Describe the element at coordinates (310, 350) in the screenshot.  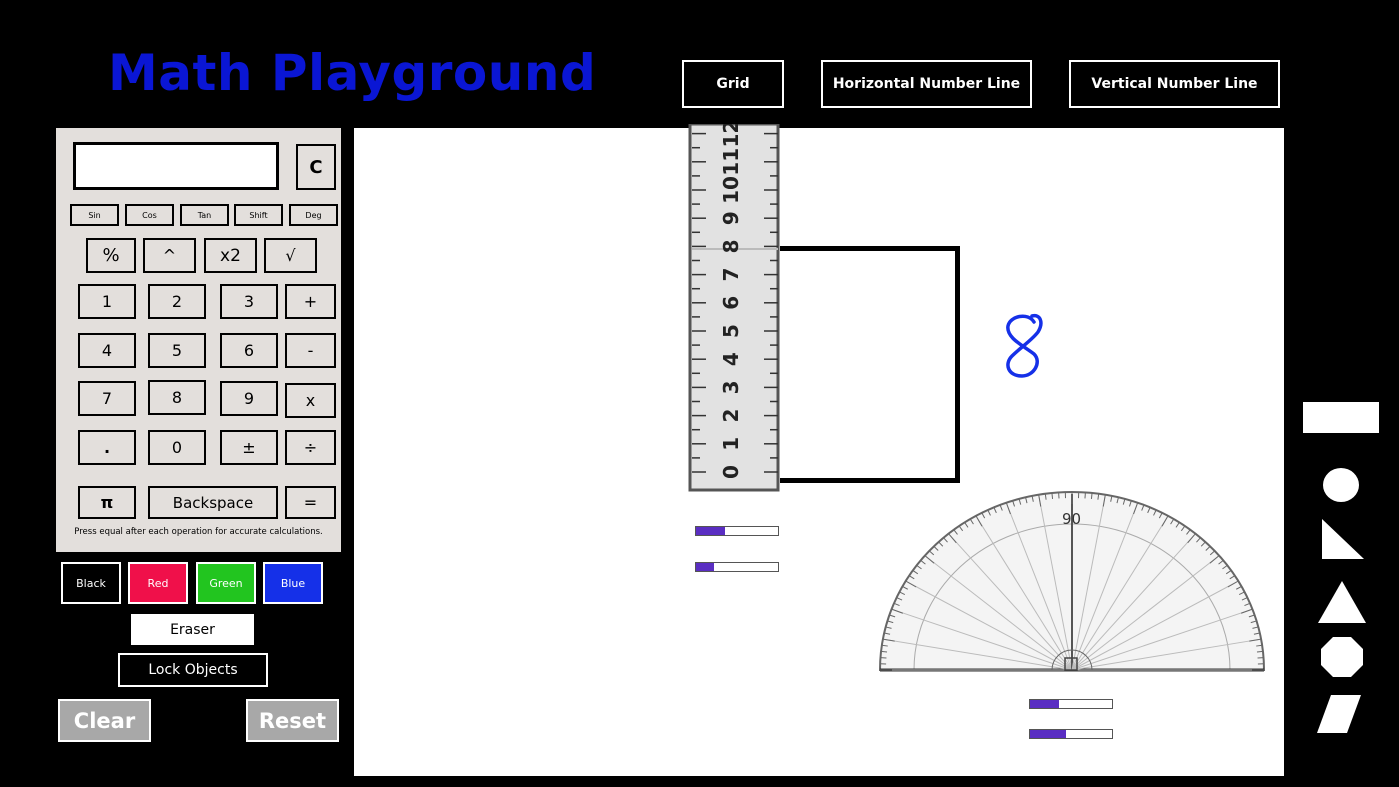
I see `minus-button: -` at that location.